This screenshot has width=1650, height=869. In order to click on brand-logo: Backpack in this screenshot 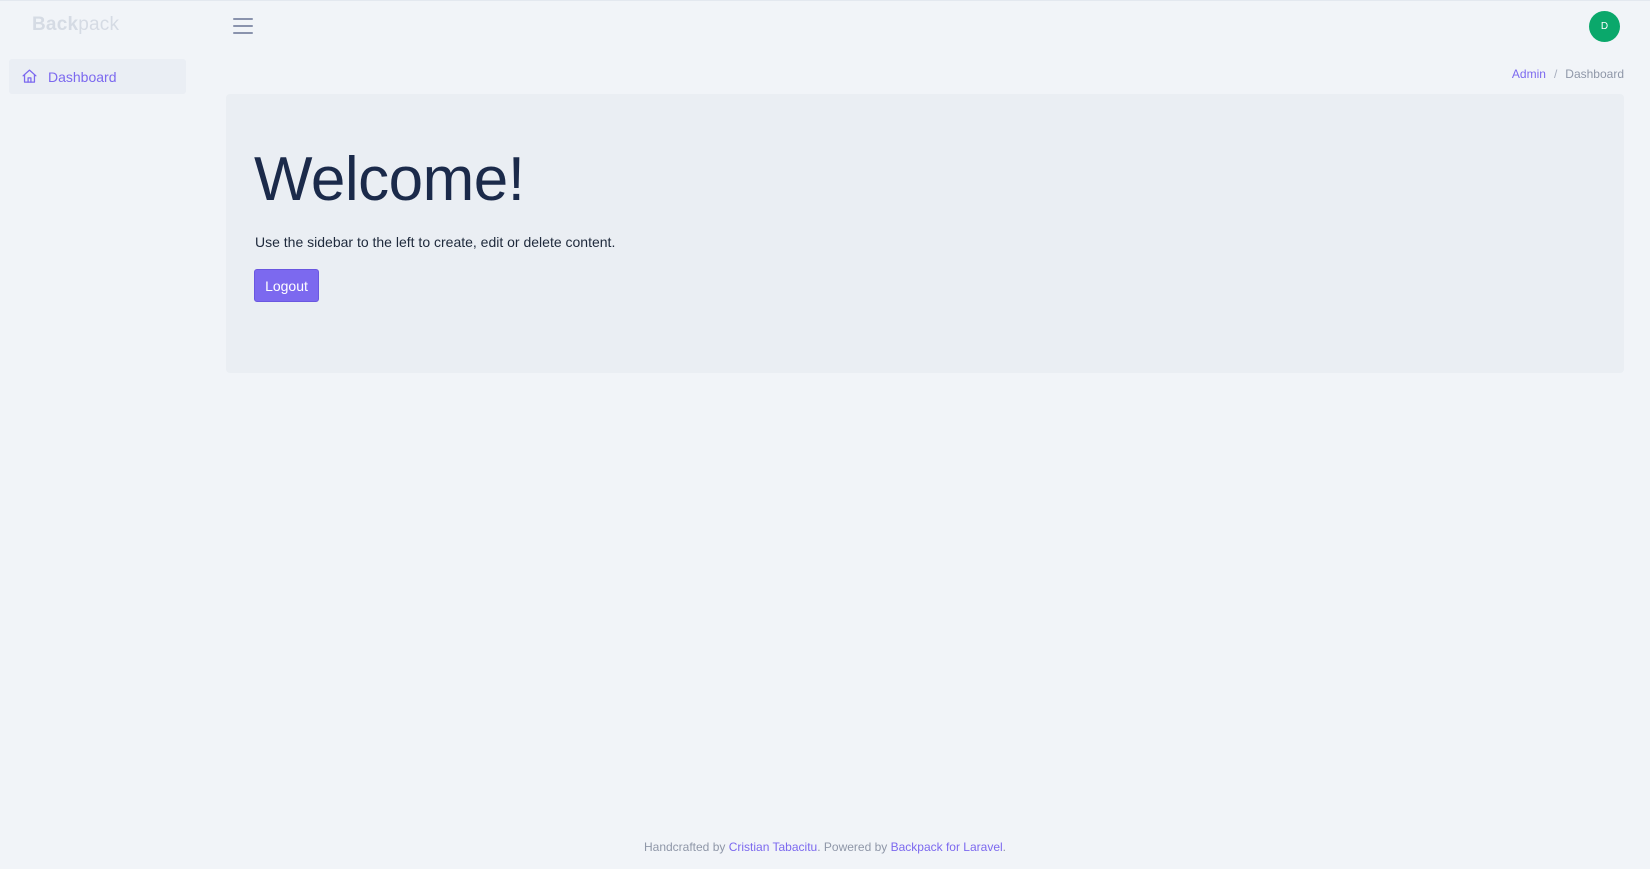, I will do `click(75, 25)`.